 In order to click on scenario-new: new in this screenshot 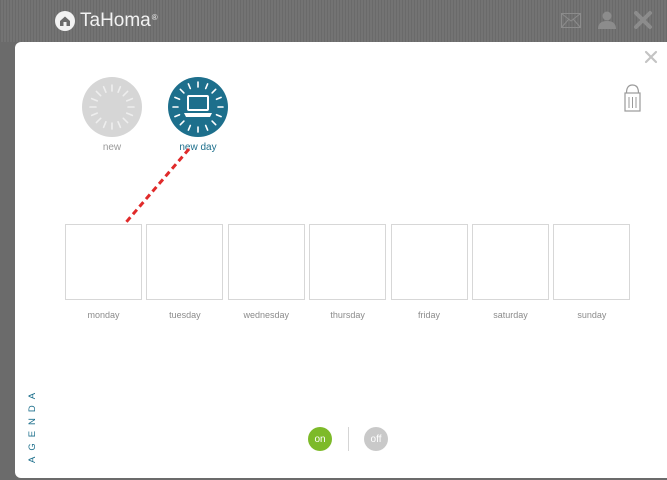, I will do `click(112, 115)`.